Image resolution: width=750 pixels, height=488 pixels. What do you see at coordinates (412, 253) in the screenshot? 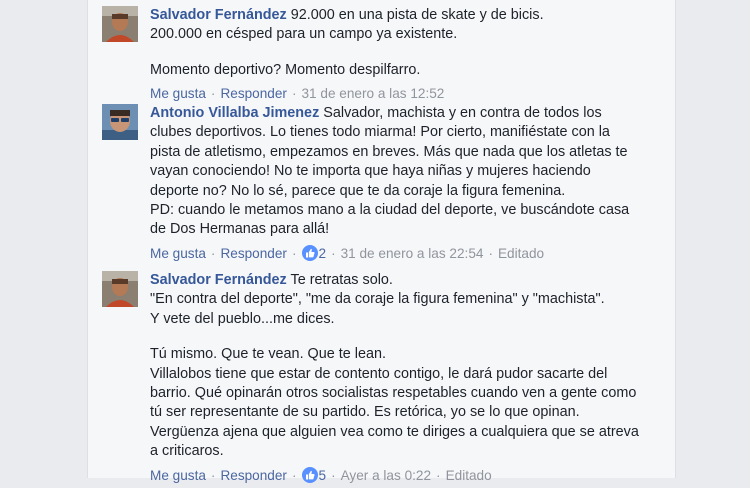
I see `timestamp: 31 de enero a las 22:54` at bounding box center [412, 253].